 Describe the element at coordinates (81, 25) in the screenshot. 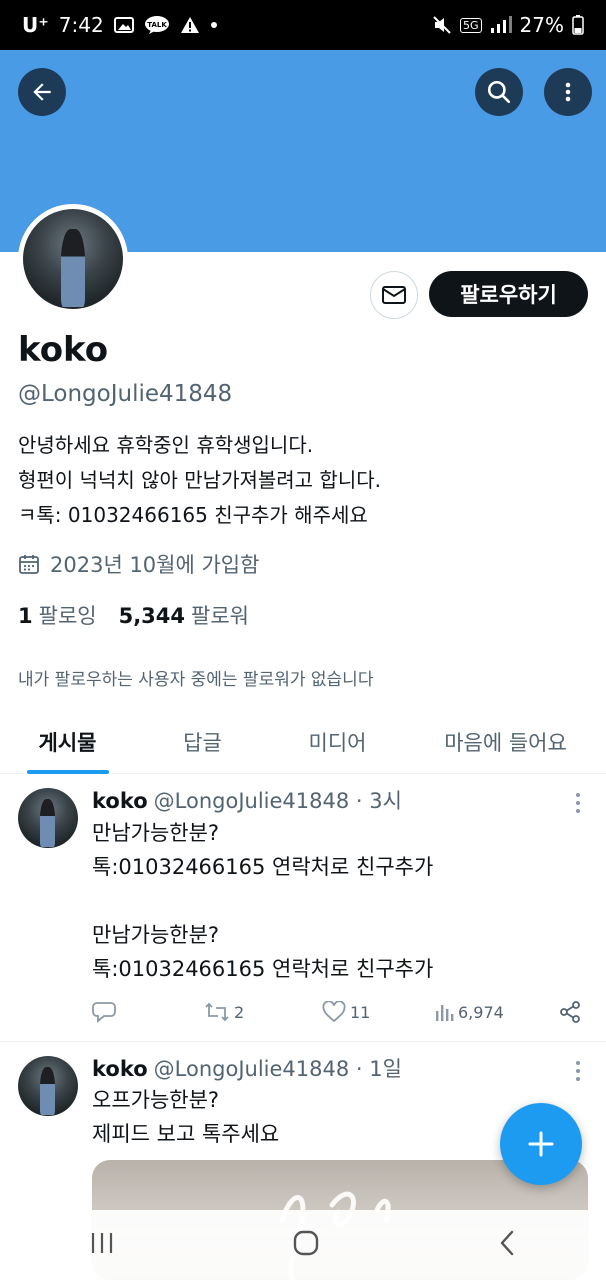

I see `clock: 7:42` at that location.